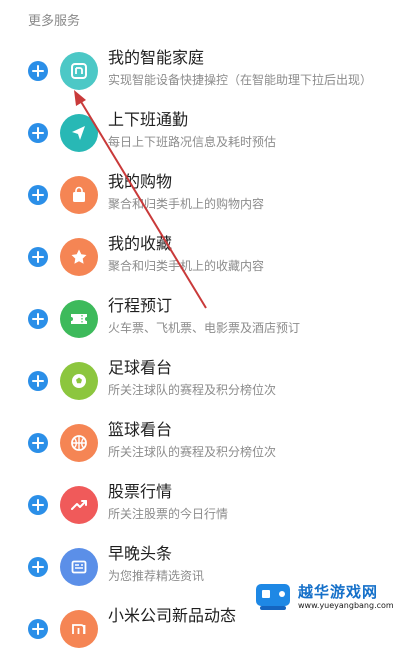  Describe the element at coordinates (203, 71) in the screenshot. I see `service-row-smart-home: 我的智能家庭 实现智能设备快捷操控（在智能助理下拉后出现）` at that location.